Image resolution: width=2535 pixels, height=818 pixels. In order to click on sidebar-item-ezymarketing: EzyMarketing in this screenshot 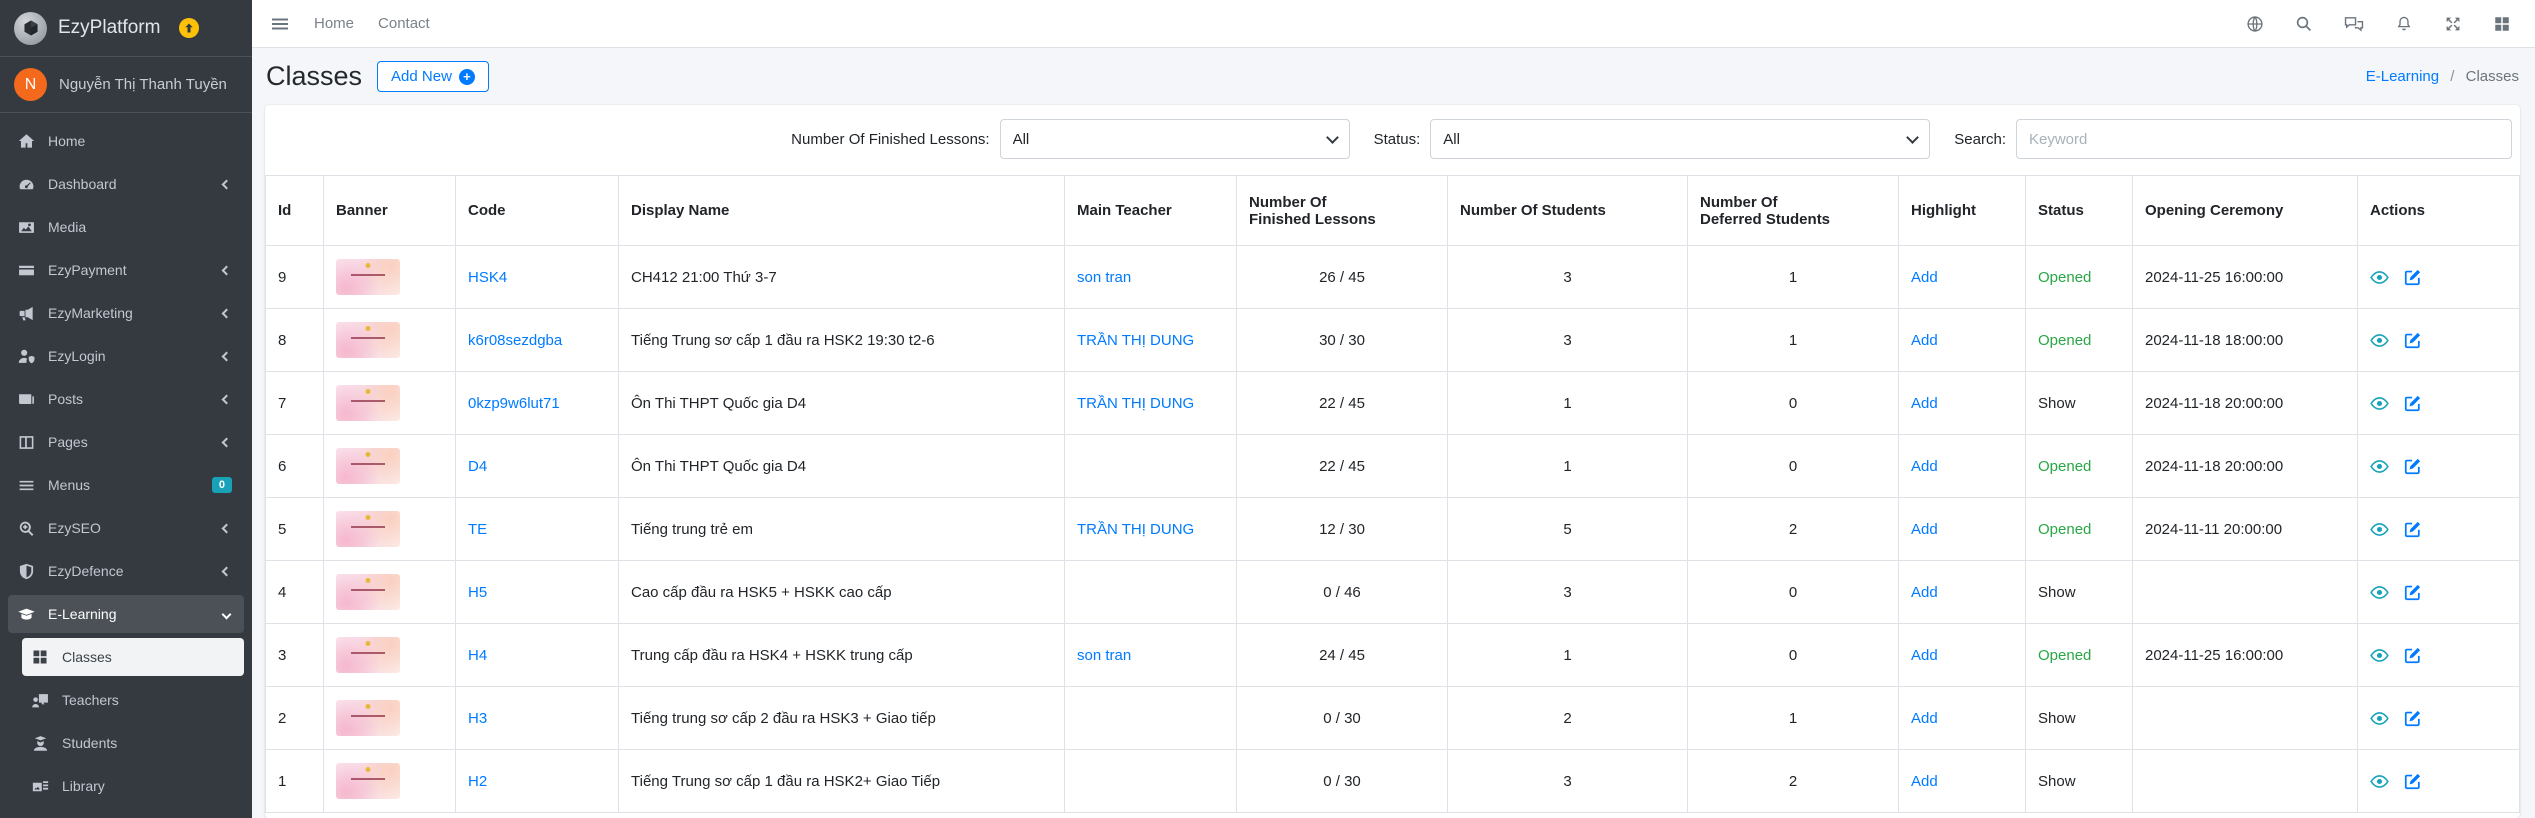, I will do `click(126, 313)`.